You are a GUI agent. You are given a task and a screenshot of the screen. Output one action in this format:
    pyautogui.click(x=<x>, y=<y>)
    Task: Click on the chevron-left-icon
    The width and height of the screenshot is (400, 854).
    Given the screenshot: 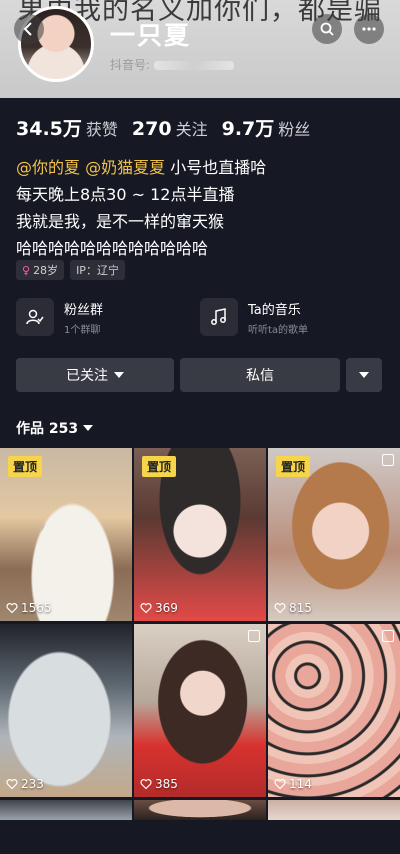 What is the action you would take?
    pyautogui.click(x=27, y=29)
    